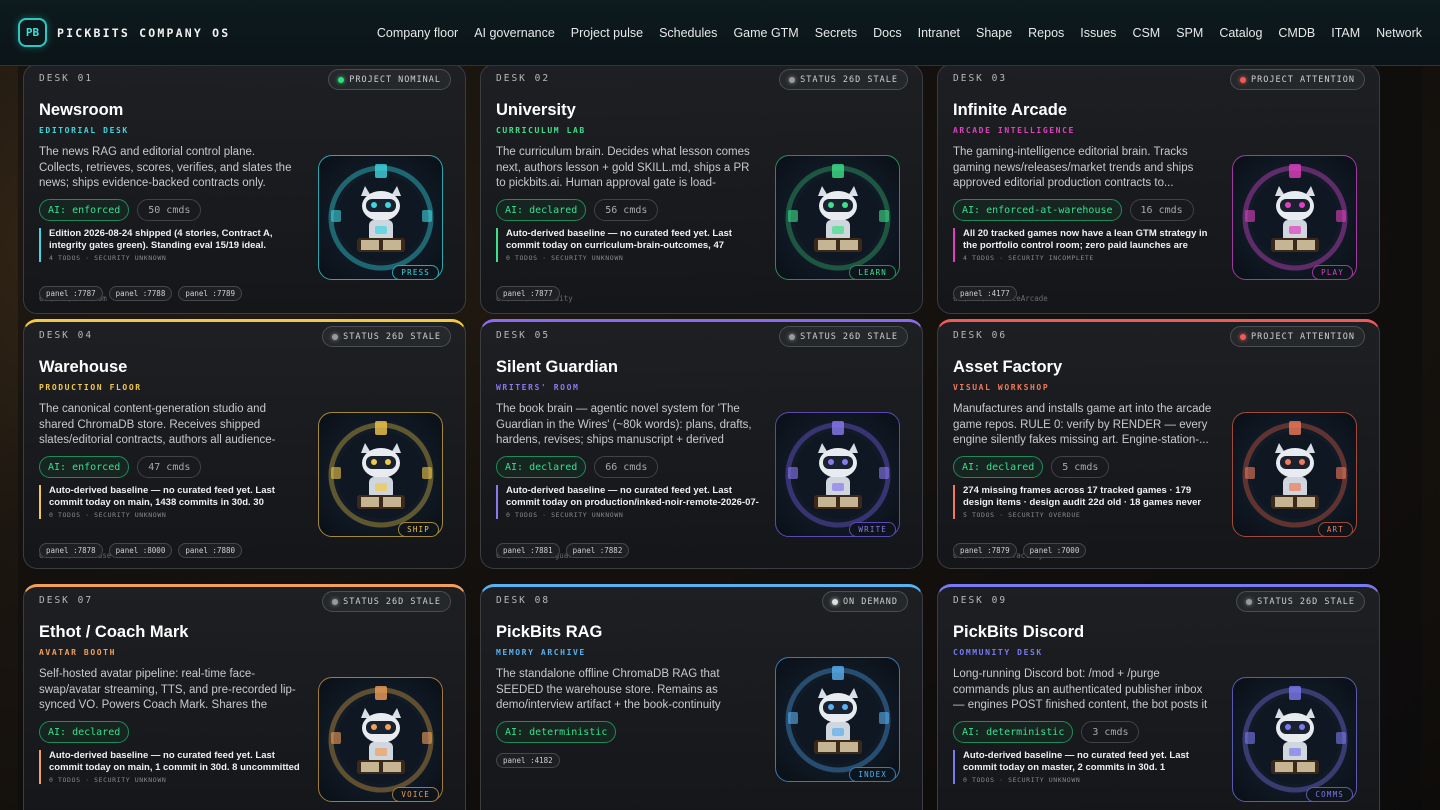 This screenshot has width=1440, height=810. What do you see at coordinates (887, 33) in the screenshot?
I see `nav-link-docs: Docs` at bounding box center [887, 33].